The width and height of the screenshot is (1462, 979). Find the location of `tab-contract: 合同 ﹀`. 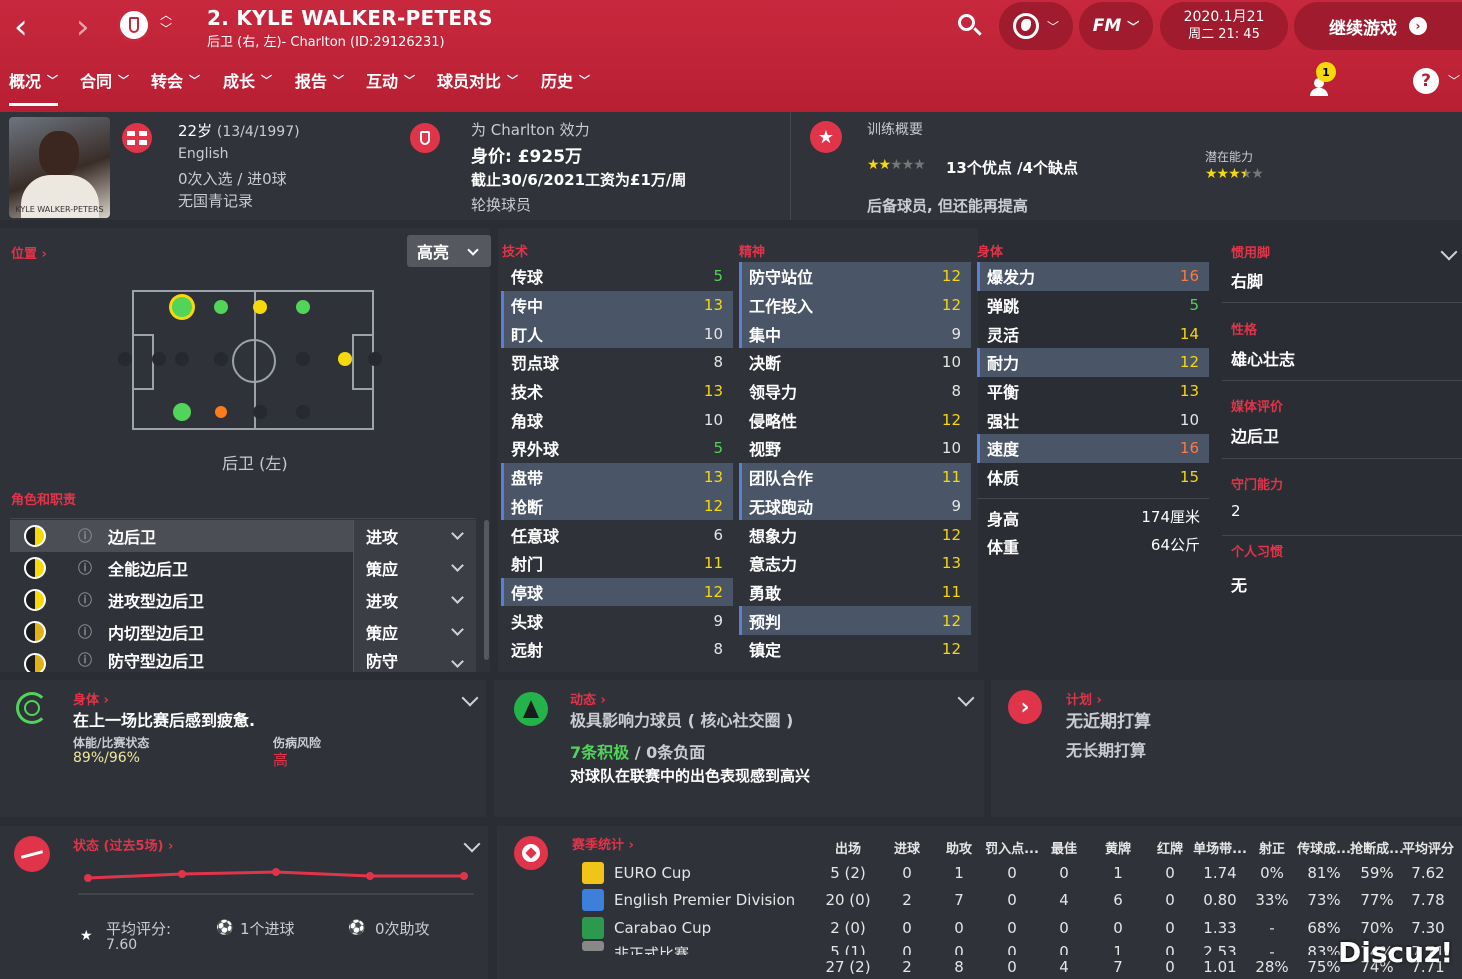

tab-contract: 合同 ﹀ is located at coordinates (104, 80).